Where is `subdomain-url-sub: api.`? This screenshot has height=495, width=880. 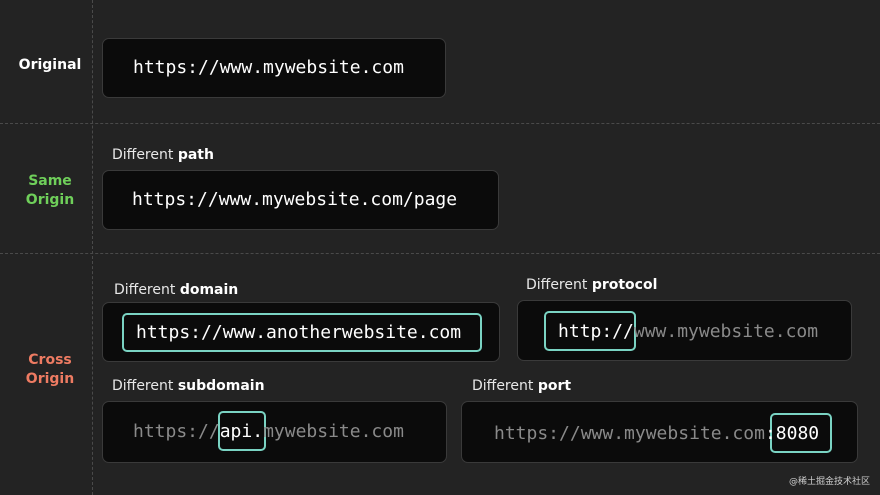 subdomain-url-sub: api. is located at coordinates (241, 431).